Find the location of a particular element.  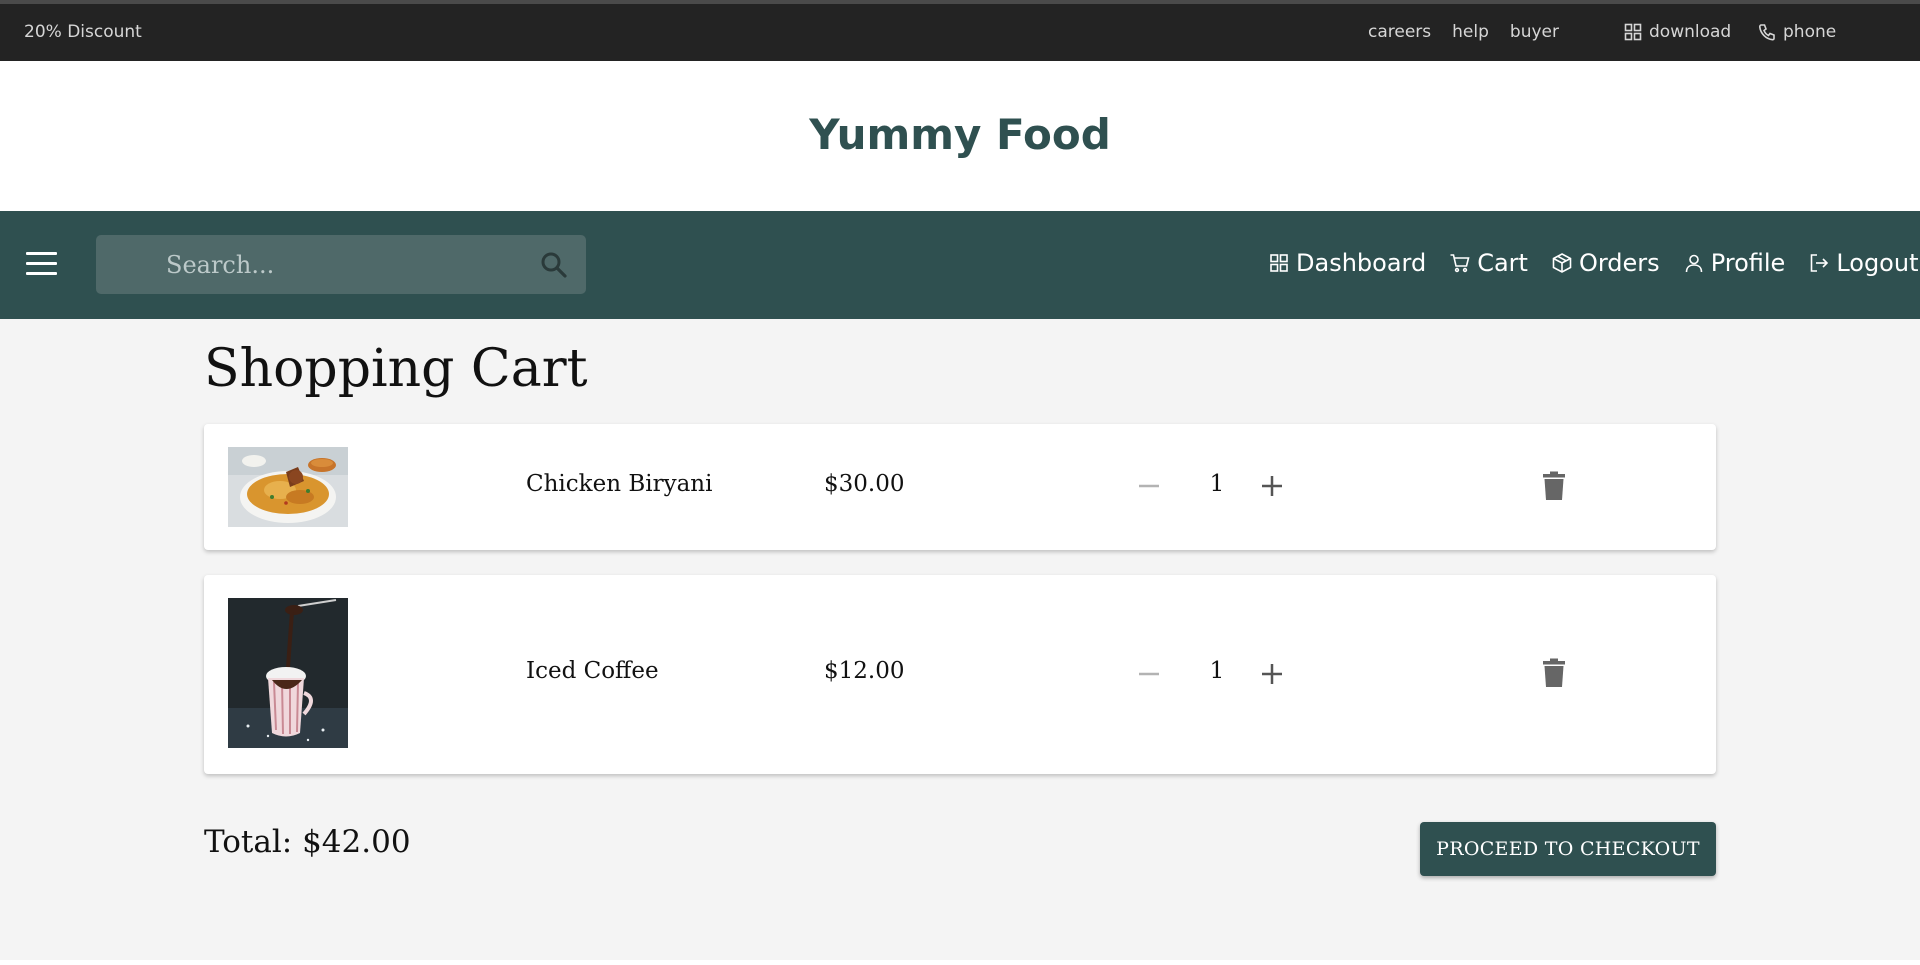

iced-coffee-image is located at coordinates (288, 673).